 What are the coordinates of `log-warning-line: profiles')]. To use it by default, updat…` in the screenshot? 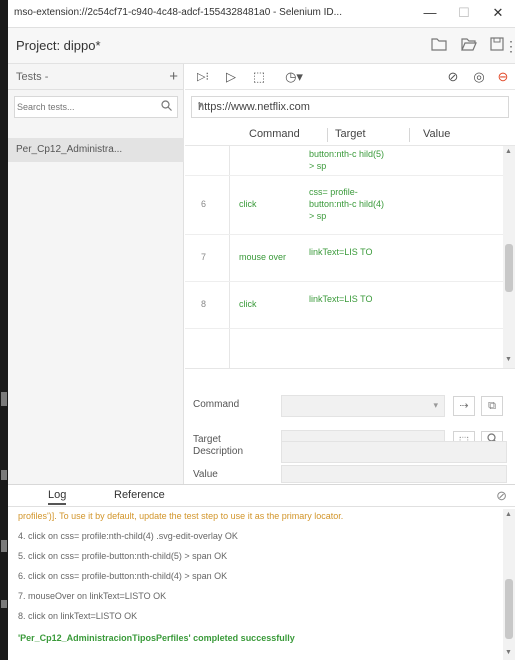 It's located at (181, 516).